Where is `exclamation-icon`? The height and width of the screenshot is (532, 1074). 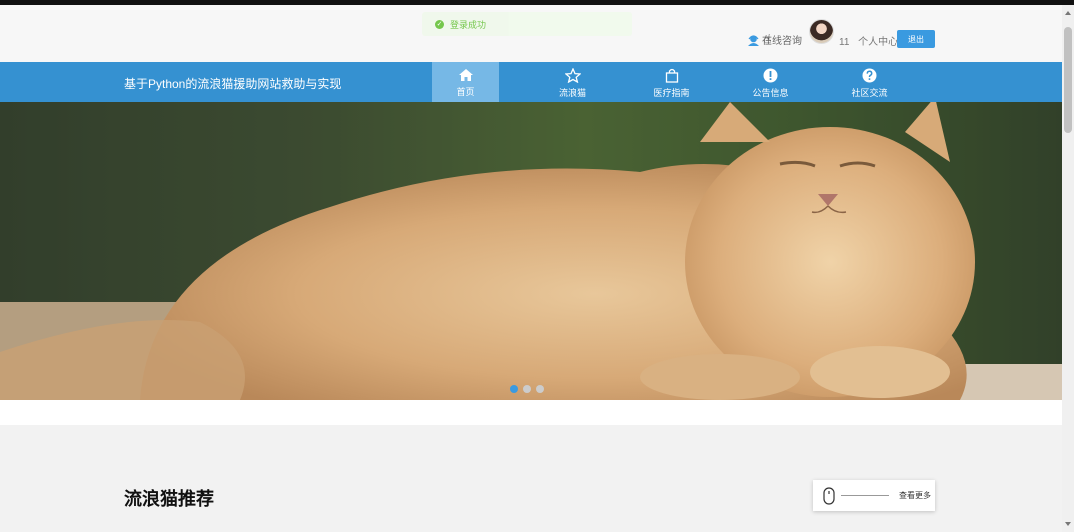
exclamation-icon is located at coordinates (770, 75).